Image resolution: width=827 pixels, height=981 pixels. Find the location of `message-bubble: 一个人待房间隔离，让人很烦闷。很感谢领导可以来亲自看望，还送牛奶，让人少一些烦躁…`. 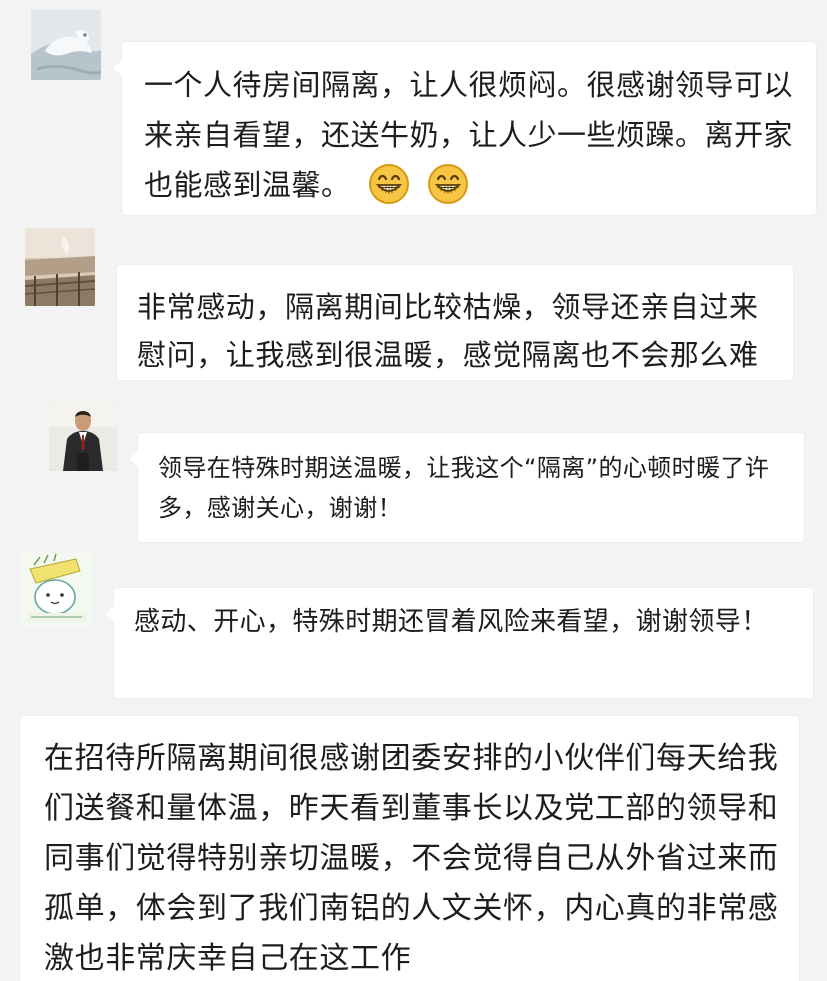

message-bubble: 一个人待房间隔离，让人很烦闷。很感谢领导可以来亲自看望，还送牛奶，让人少一些烦躁… is located at coordinates (464, 128).